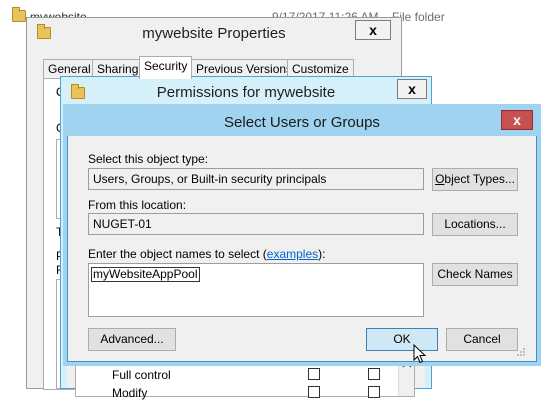 Image resolution: width=554 pixels, height=400 pixels. I want to click on resize-grip-icon, so click(521, 352).